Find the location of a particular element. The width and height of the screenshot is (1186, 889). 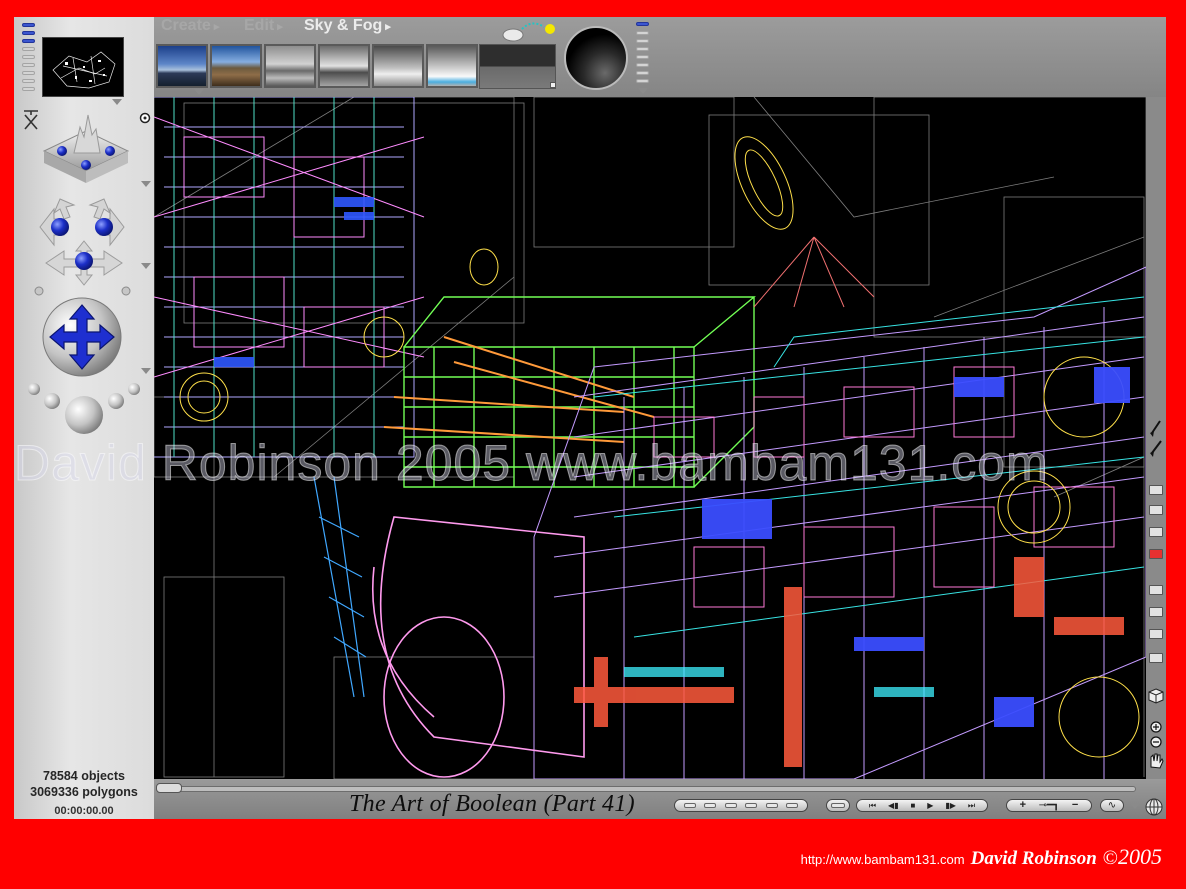

polygon-count: 3069336 polygons is located at coordinates (84, 792).